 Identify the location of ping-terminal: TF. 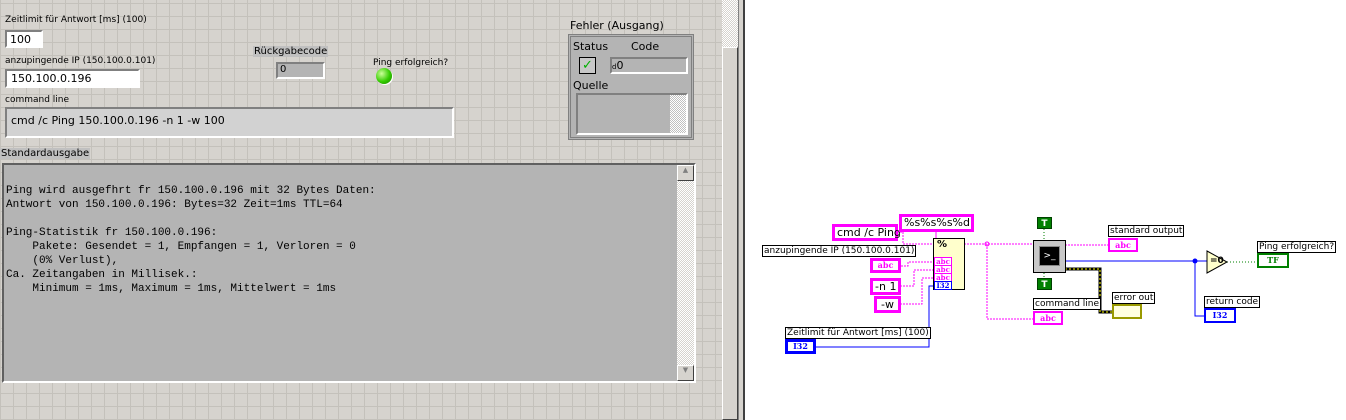
(1273, 260).